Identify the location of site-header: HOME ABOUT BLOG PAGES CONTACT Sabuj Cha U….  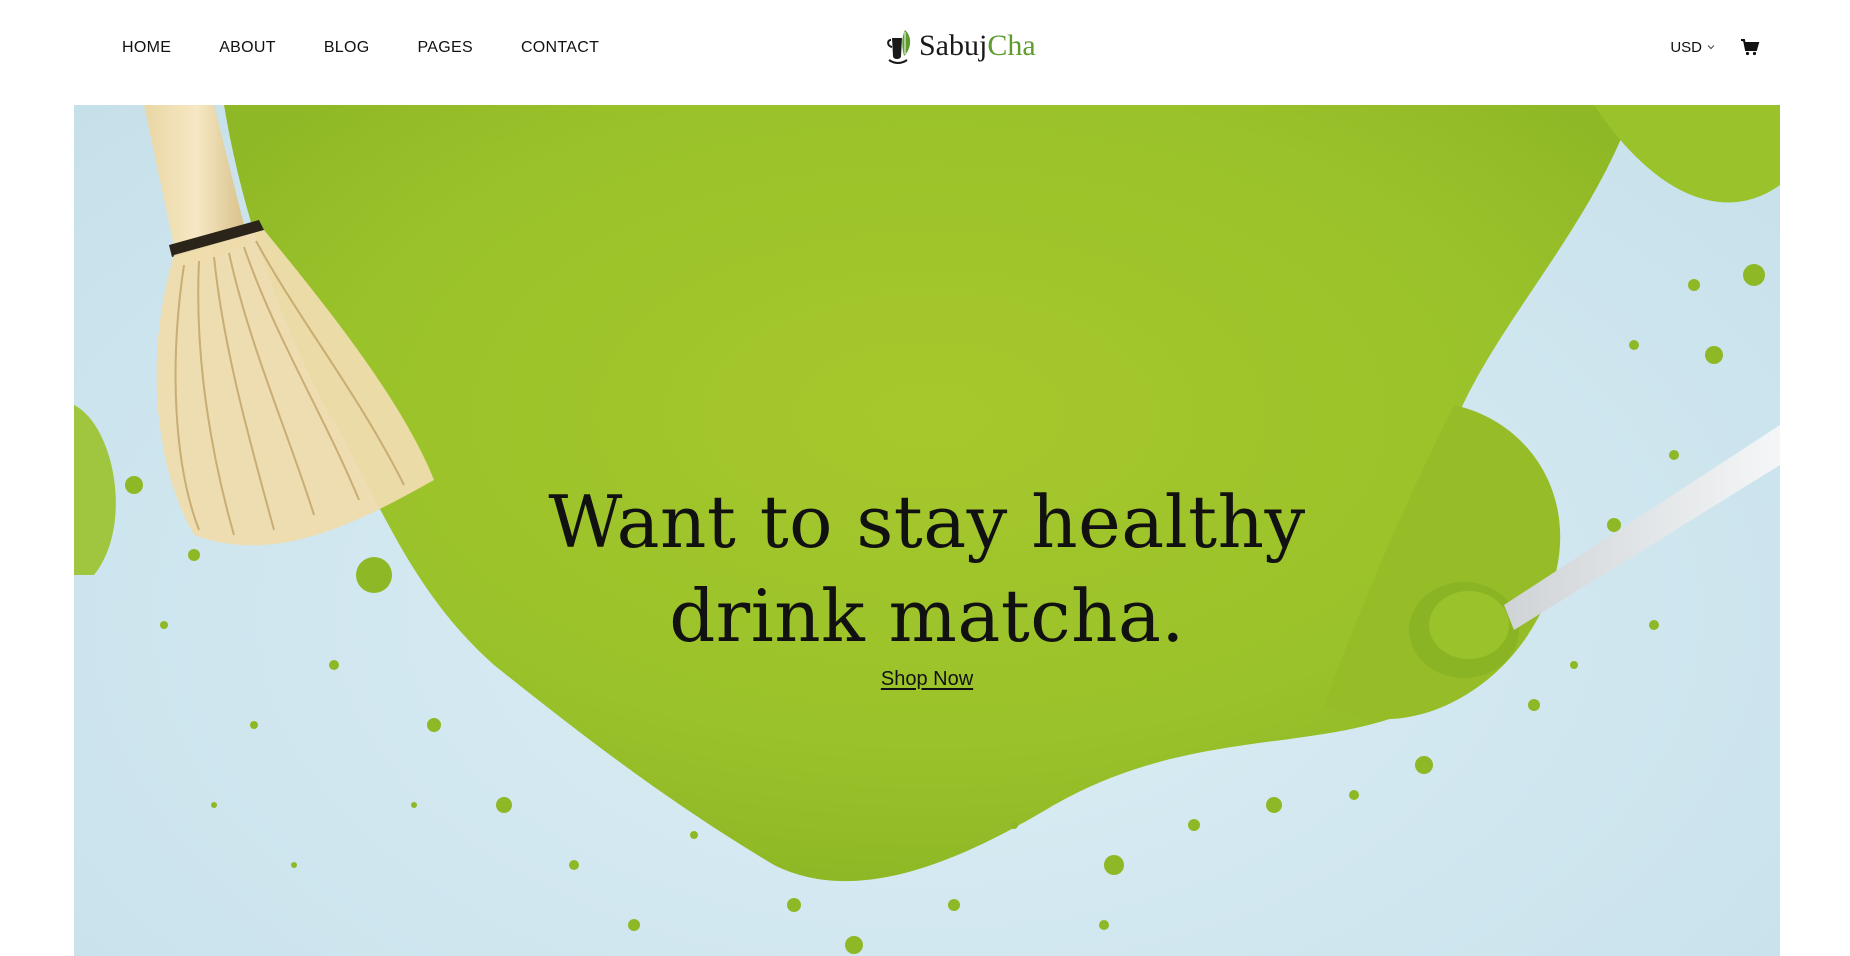
(925, 52).